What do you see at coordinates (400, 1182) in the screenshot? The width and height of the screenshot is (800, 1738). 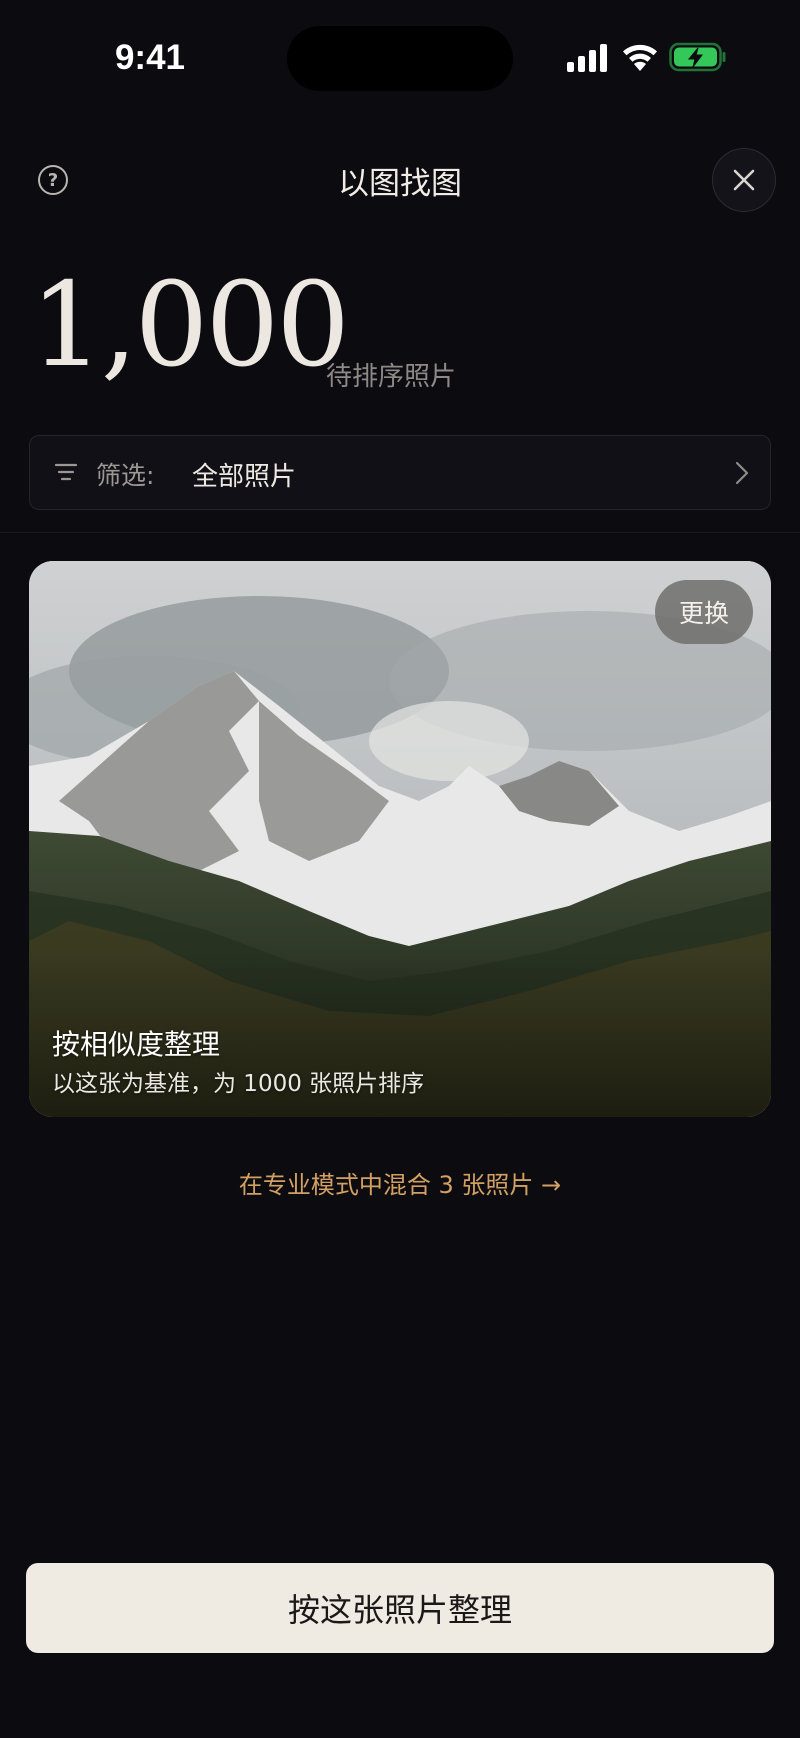 I see `pro-mode-link: 在专业模式中混合 3 张照片 →` at bounding box center [400, 1182].